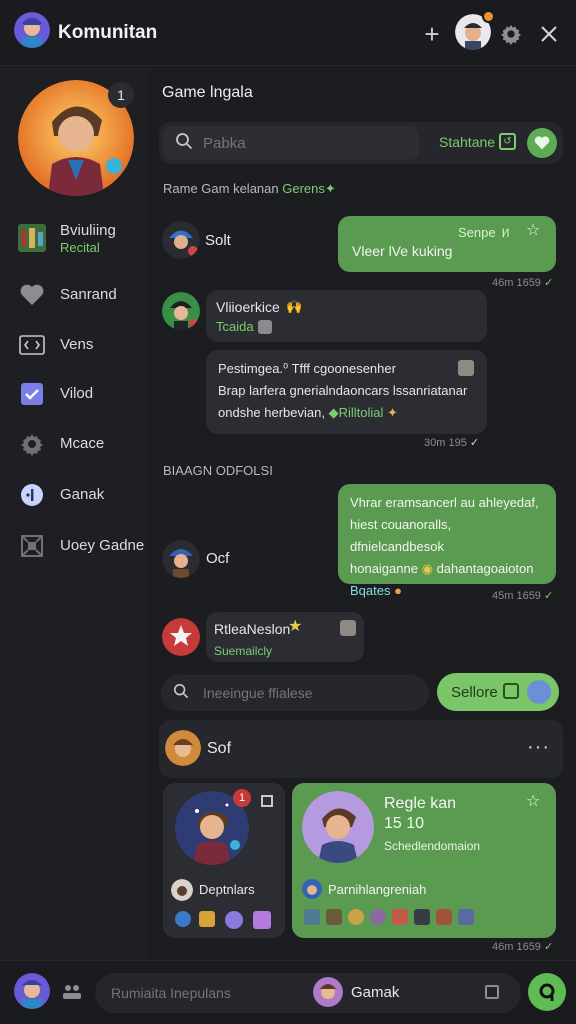  I want to click on app-avatar, so click(32, 30).